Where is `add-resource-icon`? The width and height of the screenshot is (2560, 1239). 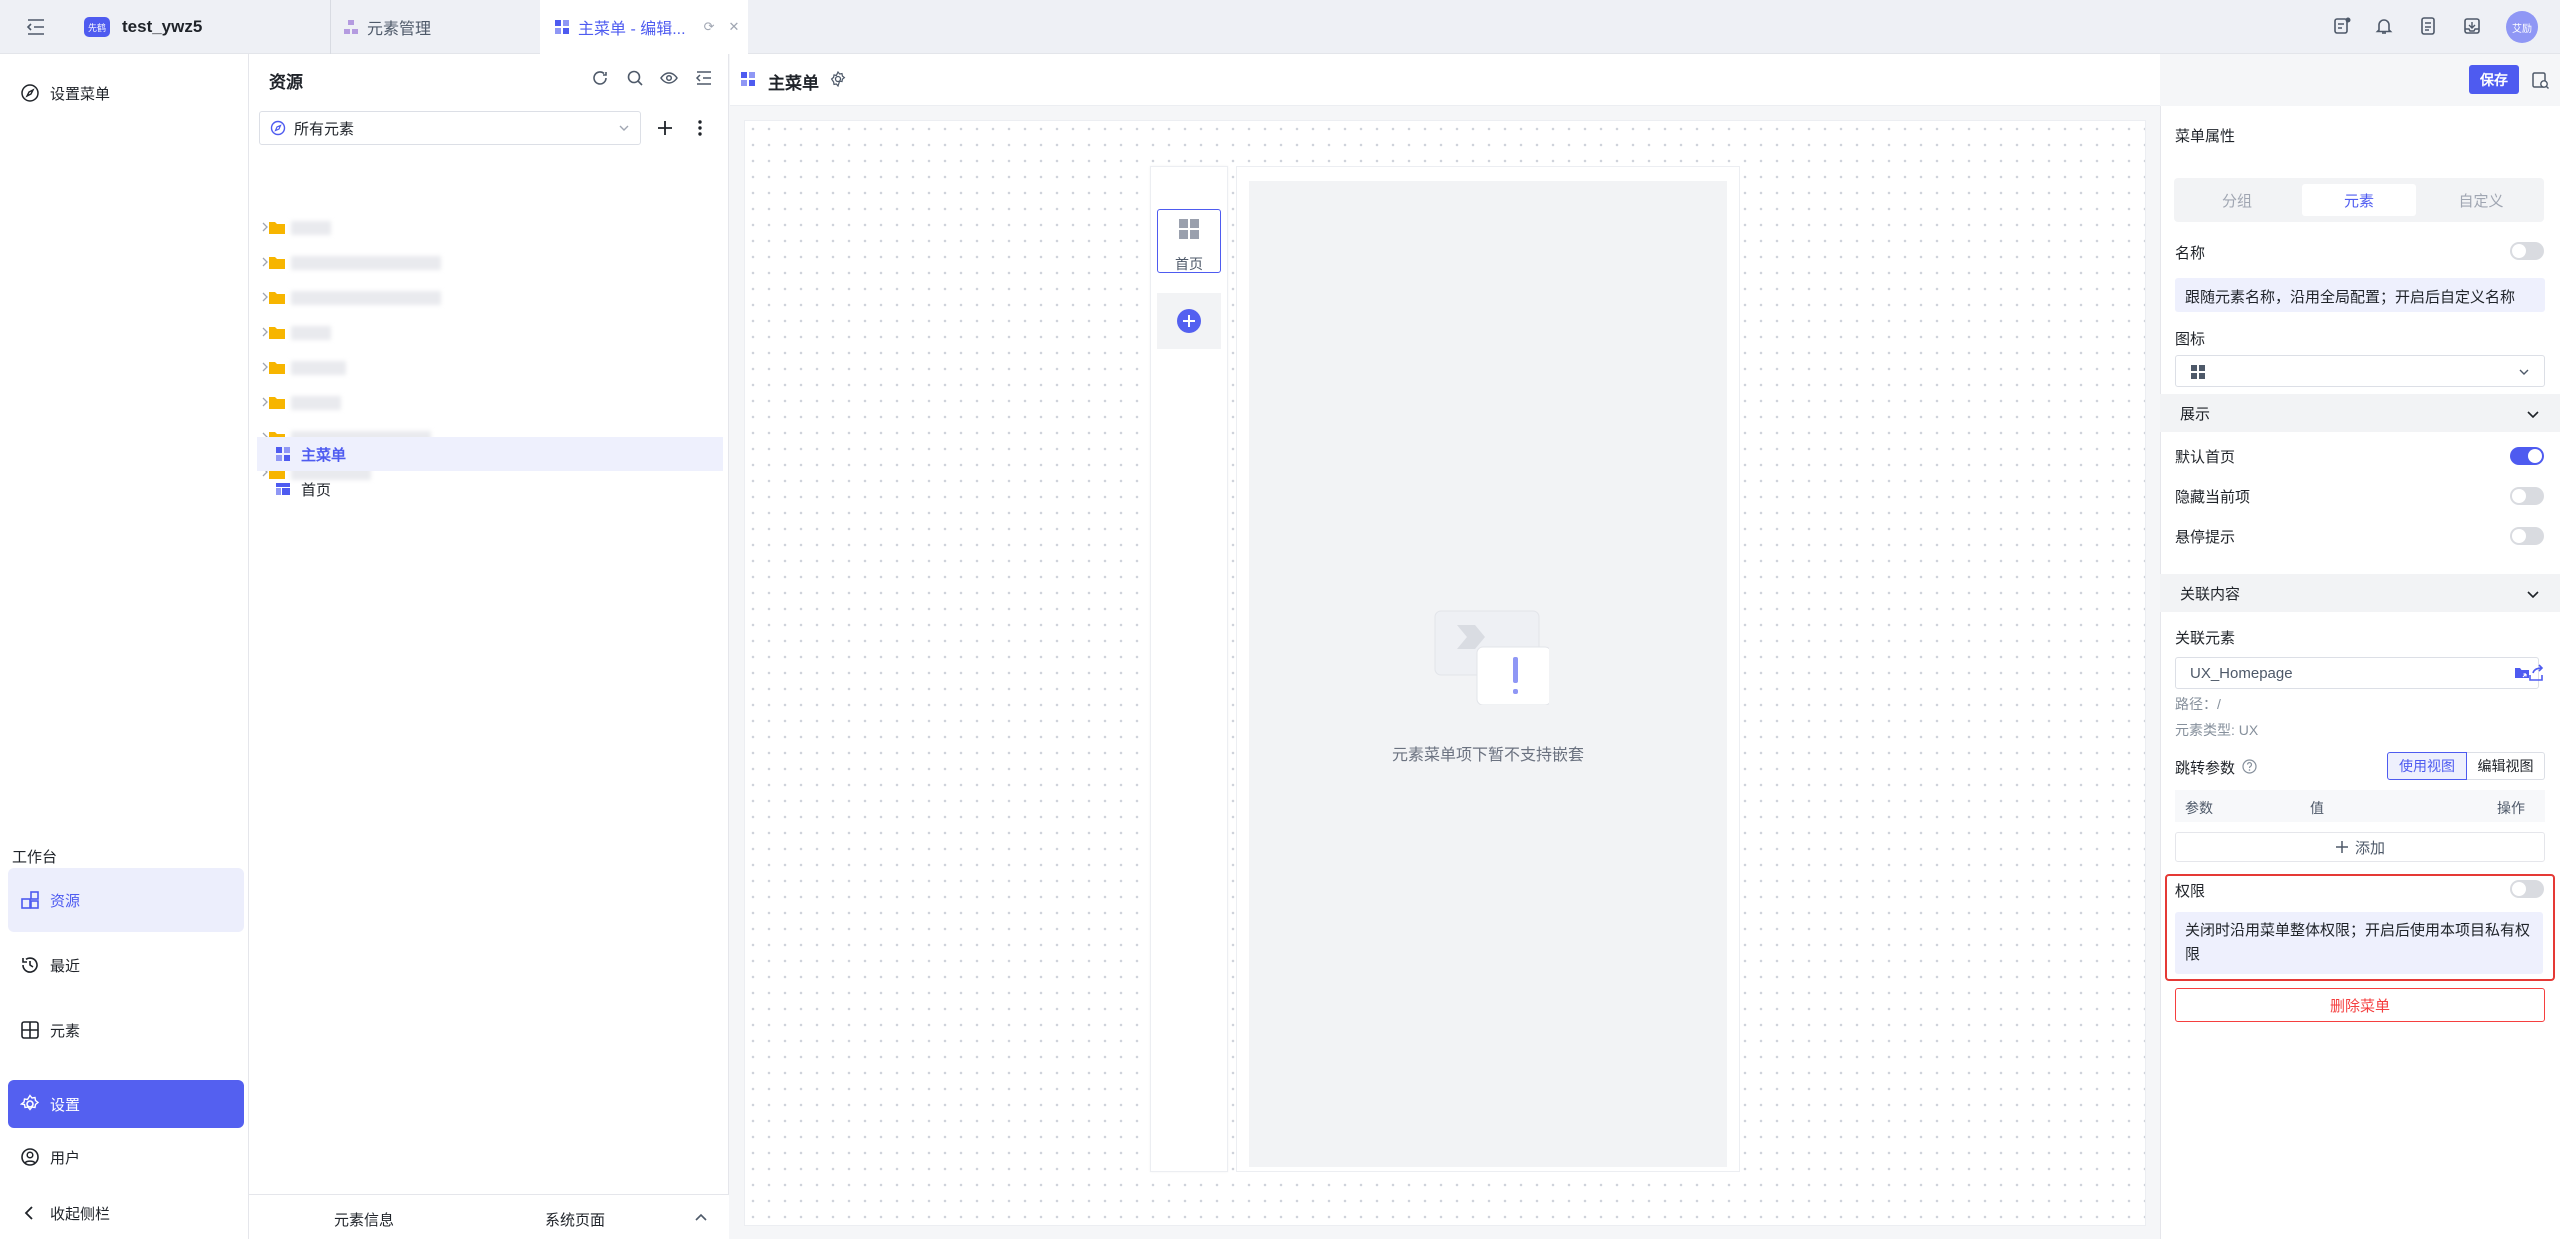 add-resource-icon is located at coordinates (665, 128).